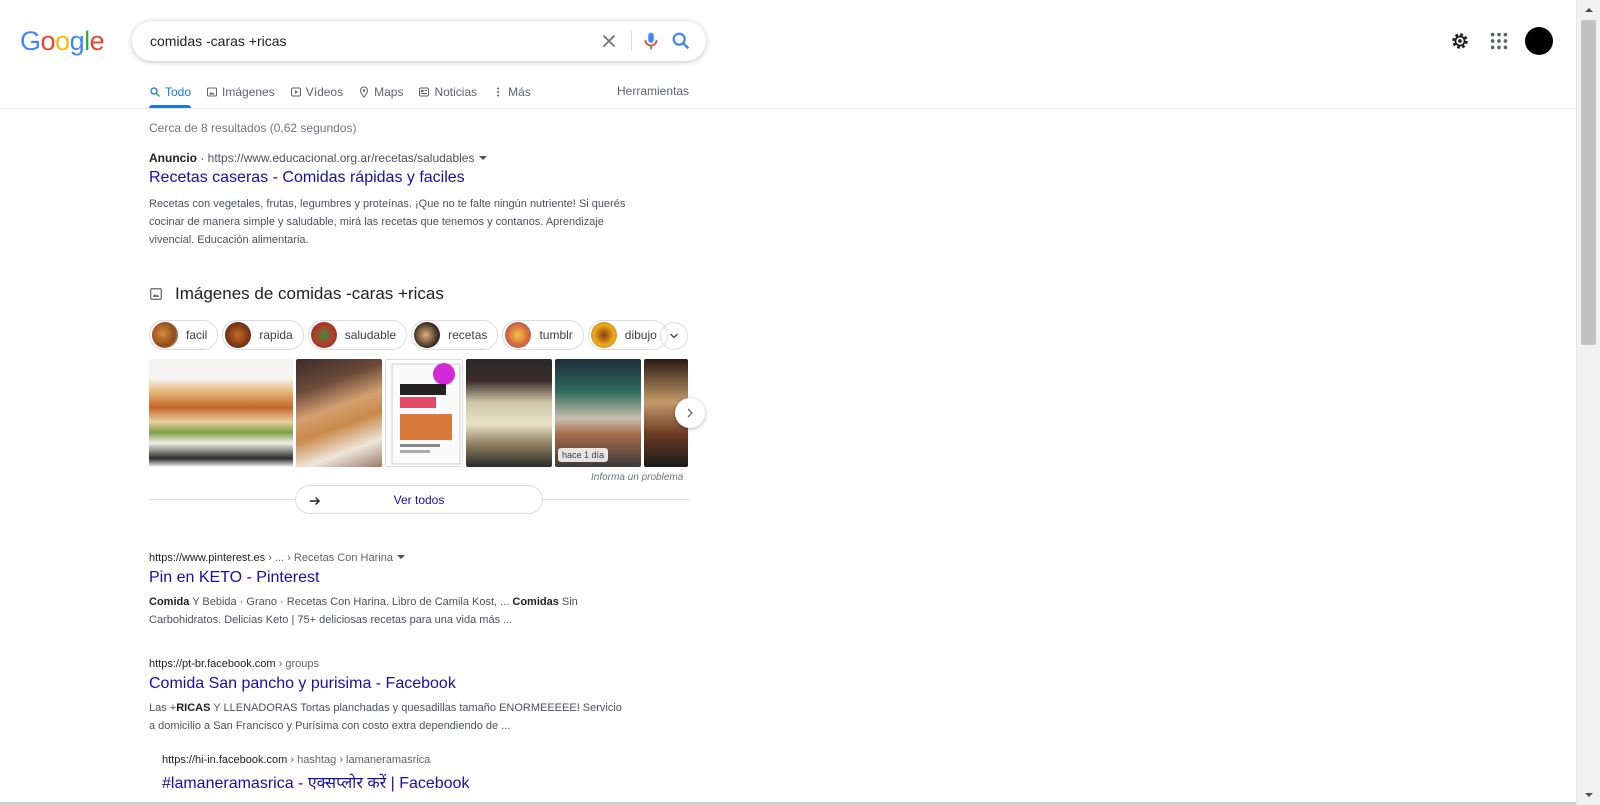 This screenshot has height=805, width=1600. I want to click on avatar, so click(1539, 41).